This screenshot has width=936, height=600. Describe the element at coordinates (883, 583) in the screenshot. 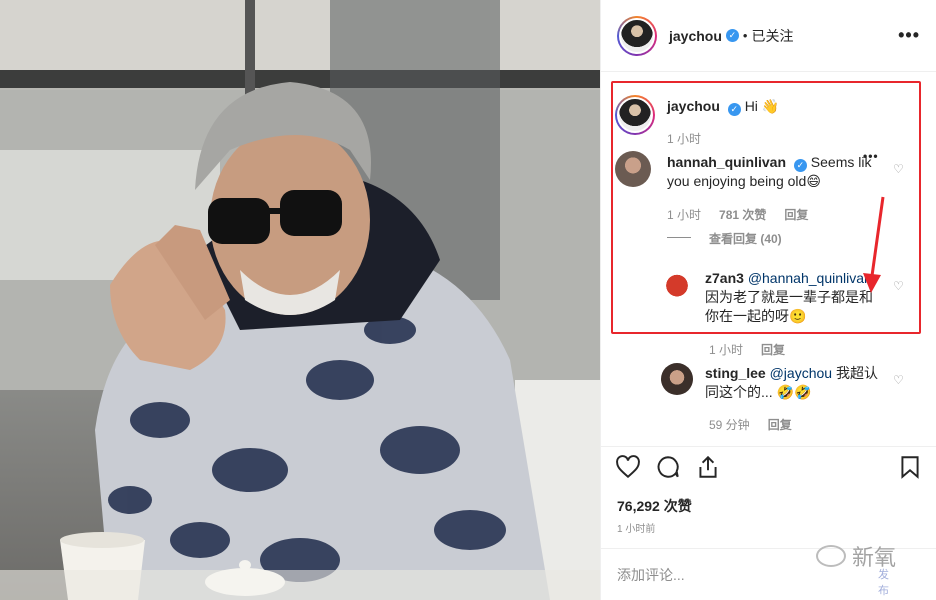

I see `watermark-sub: 发布` at that location.